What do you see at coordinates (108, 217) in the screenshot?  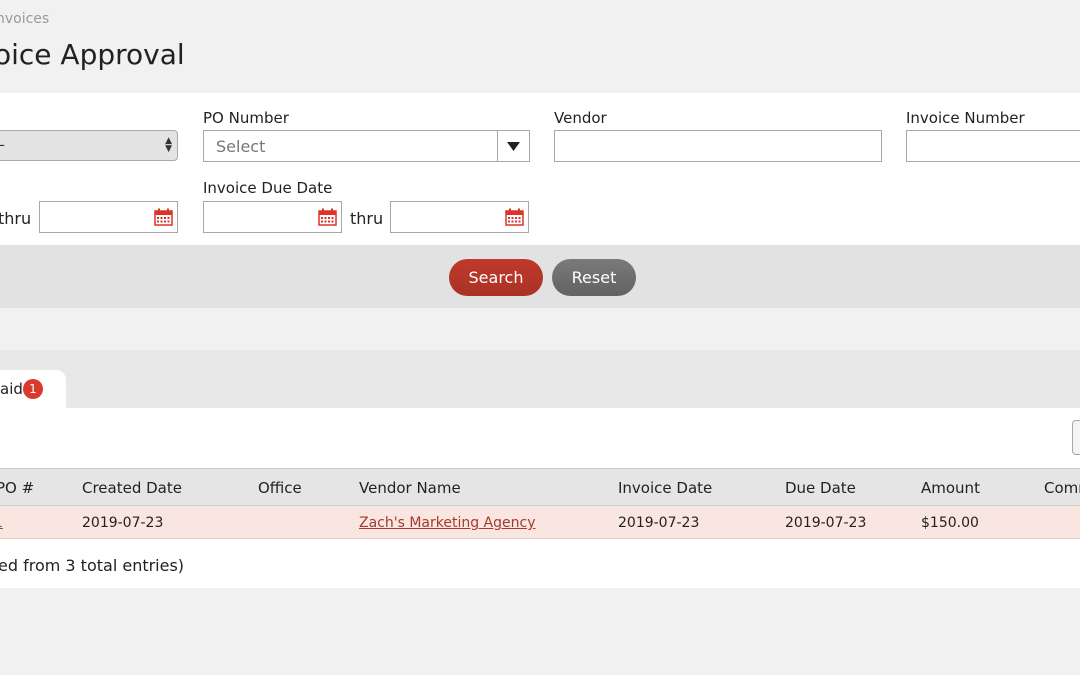 I see `invoice-date-to-input` at bounding box center [108, 217].